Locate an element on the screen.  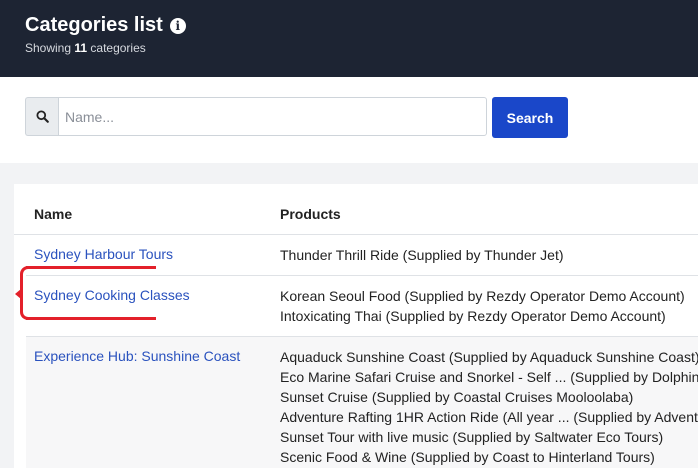
search-button: Search is located at coordinates (530, 117).